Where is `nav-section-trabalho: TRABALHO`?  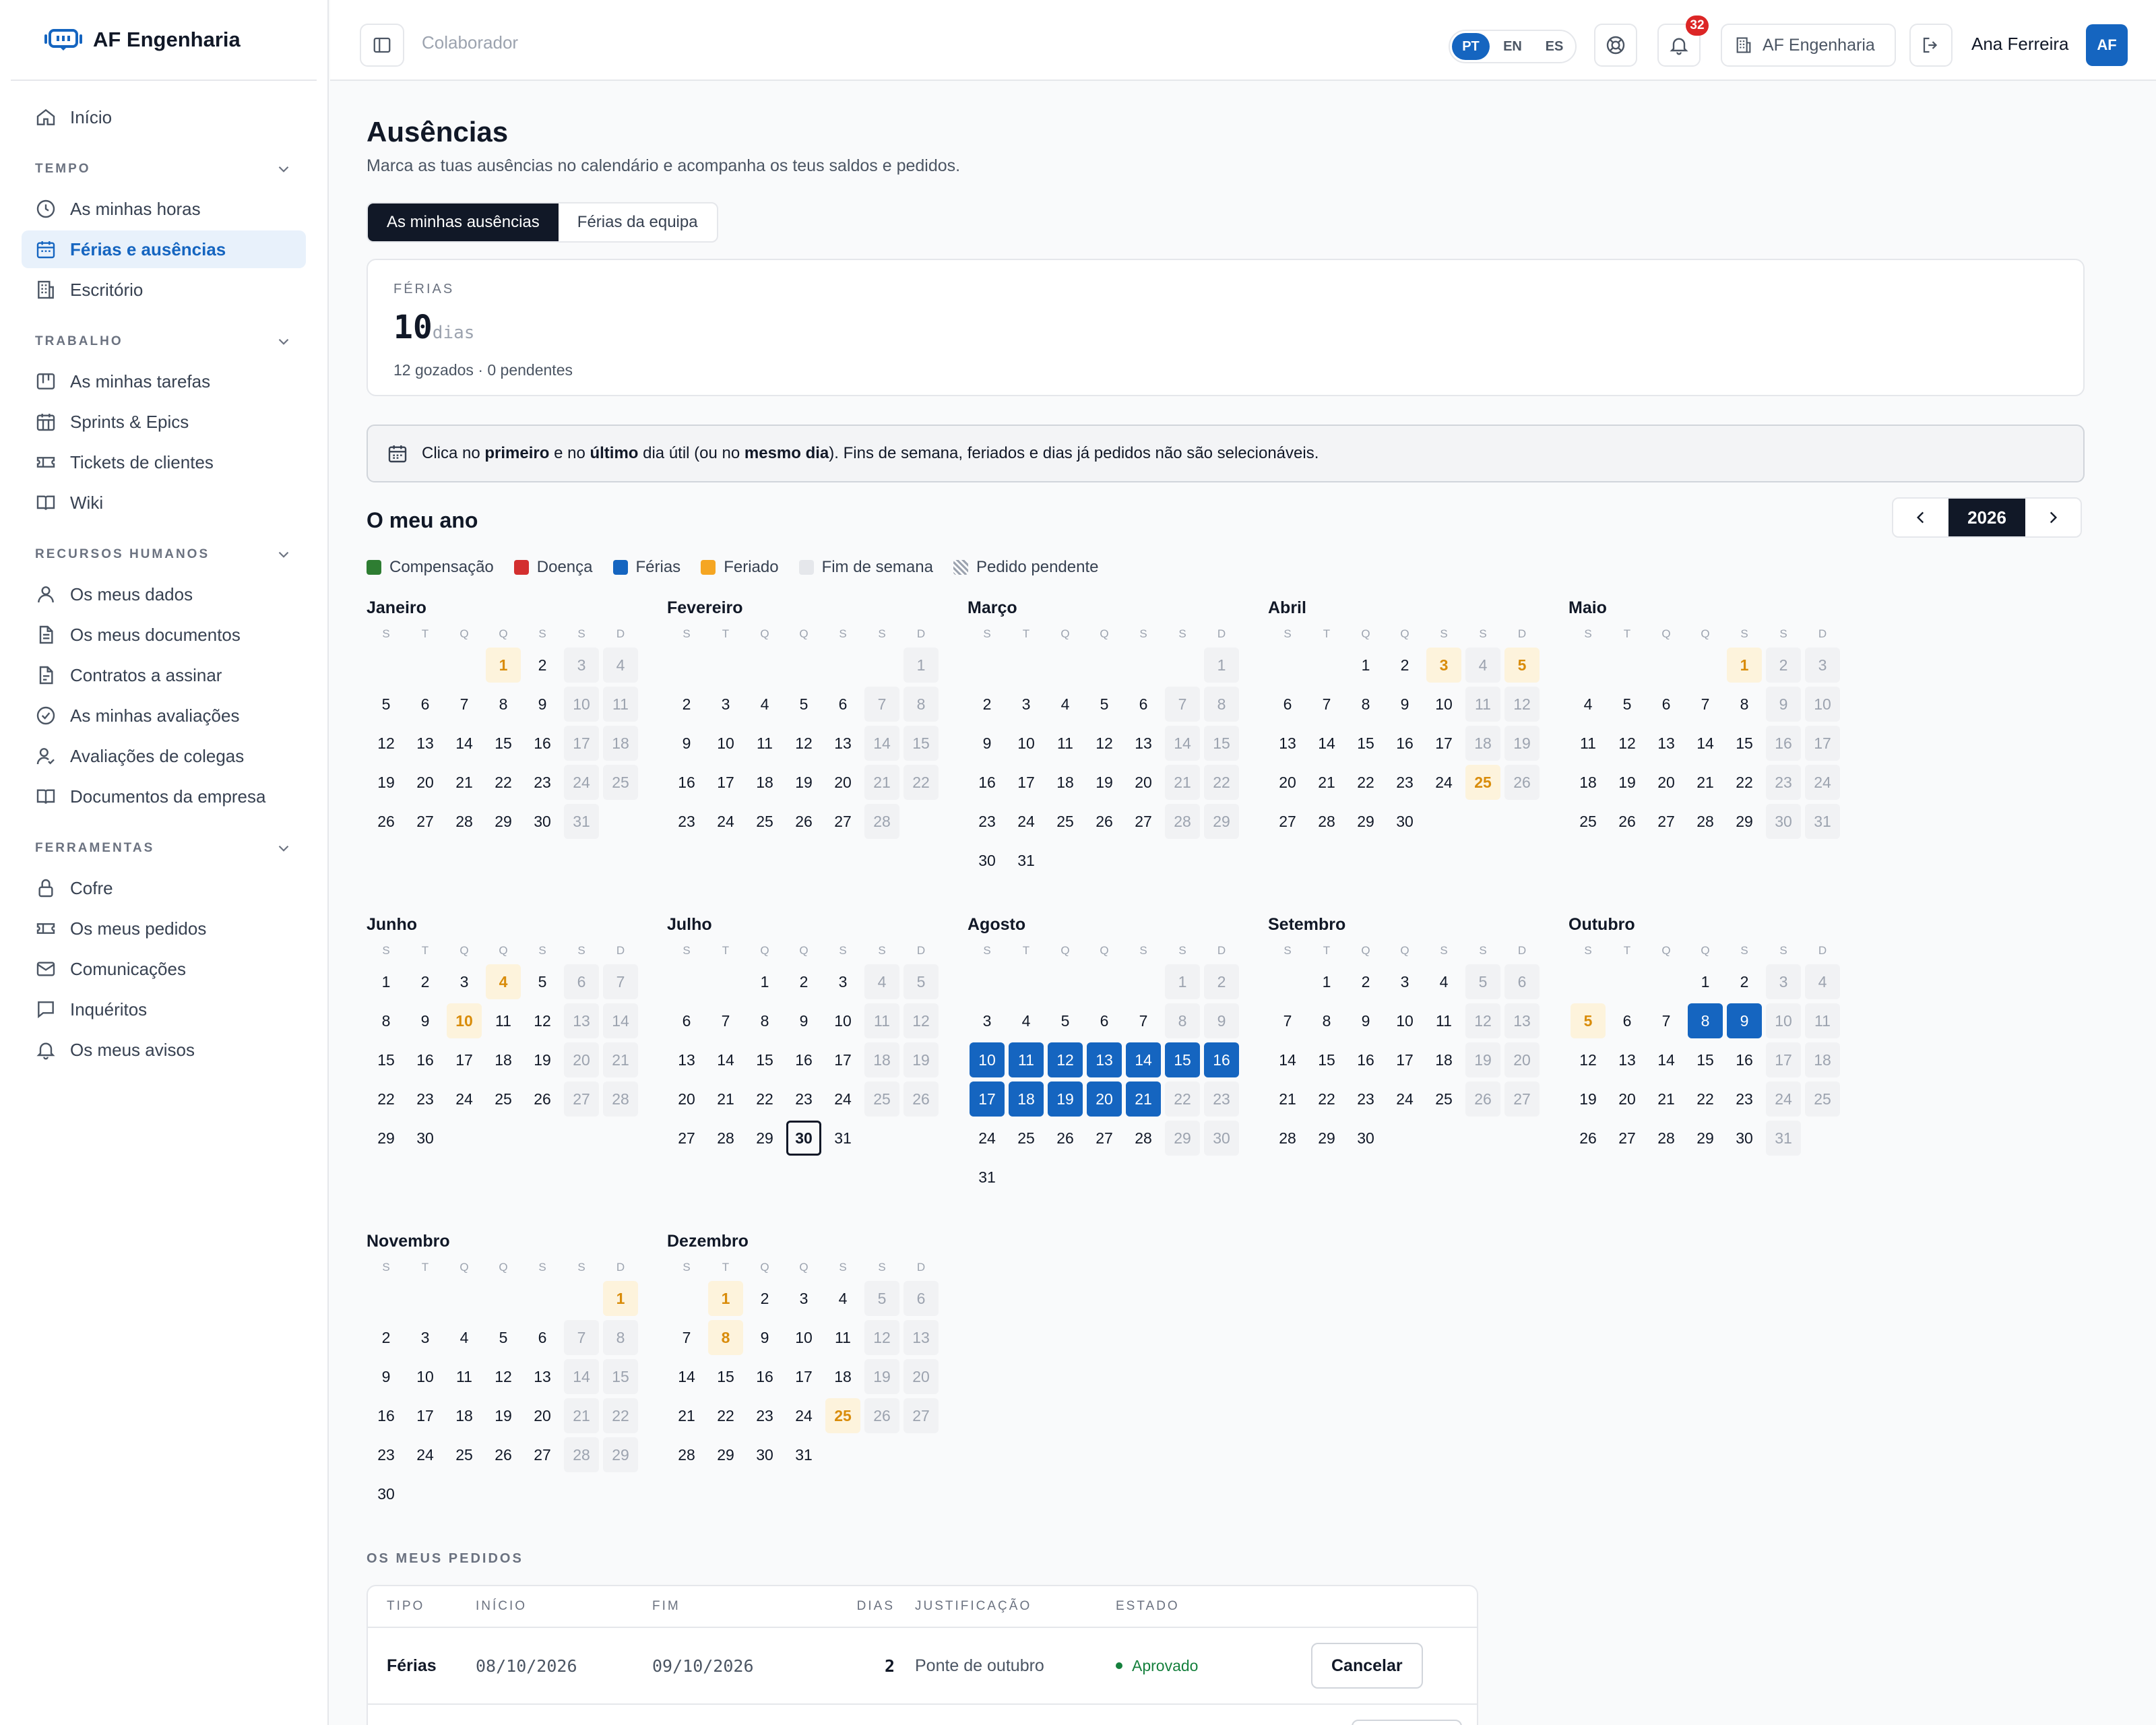 nav-section-trabalho: TRABALHO is located at coordinates (164, 341).